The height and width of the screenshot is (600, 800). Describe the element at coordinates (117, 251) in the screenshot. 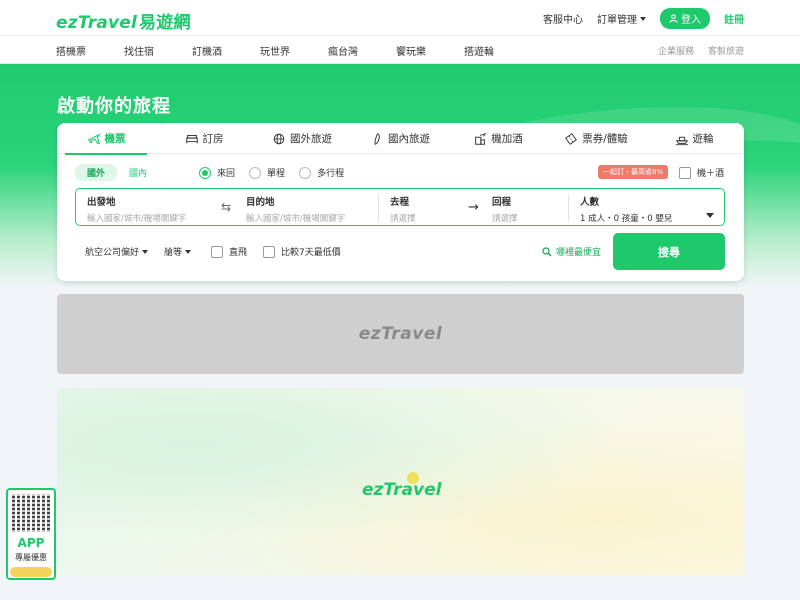

I see `airline-preference-dropdown: 航空公司偏好` at that location.